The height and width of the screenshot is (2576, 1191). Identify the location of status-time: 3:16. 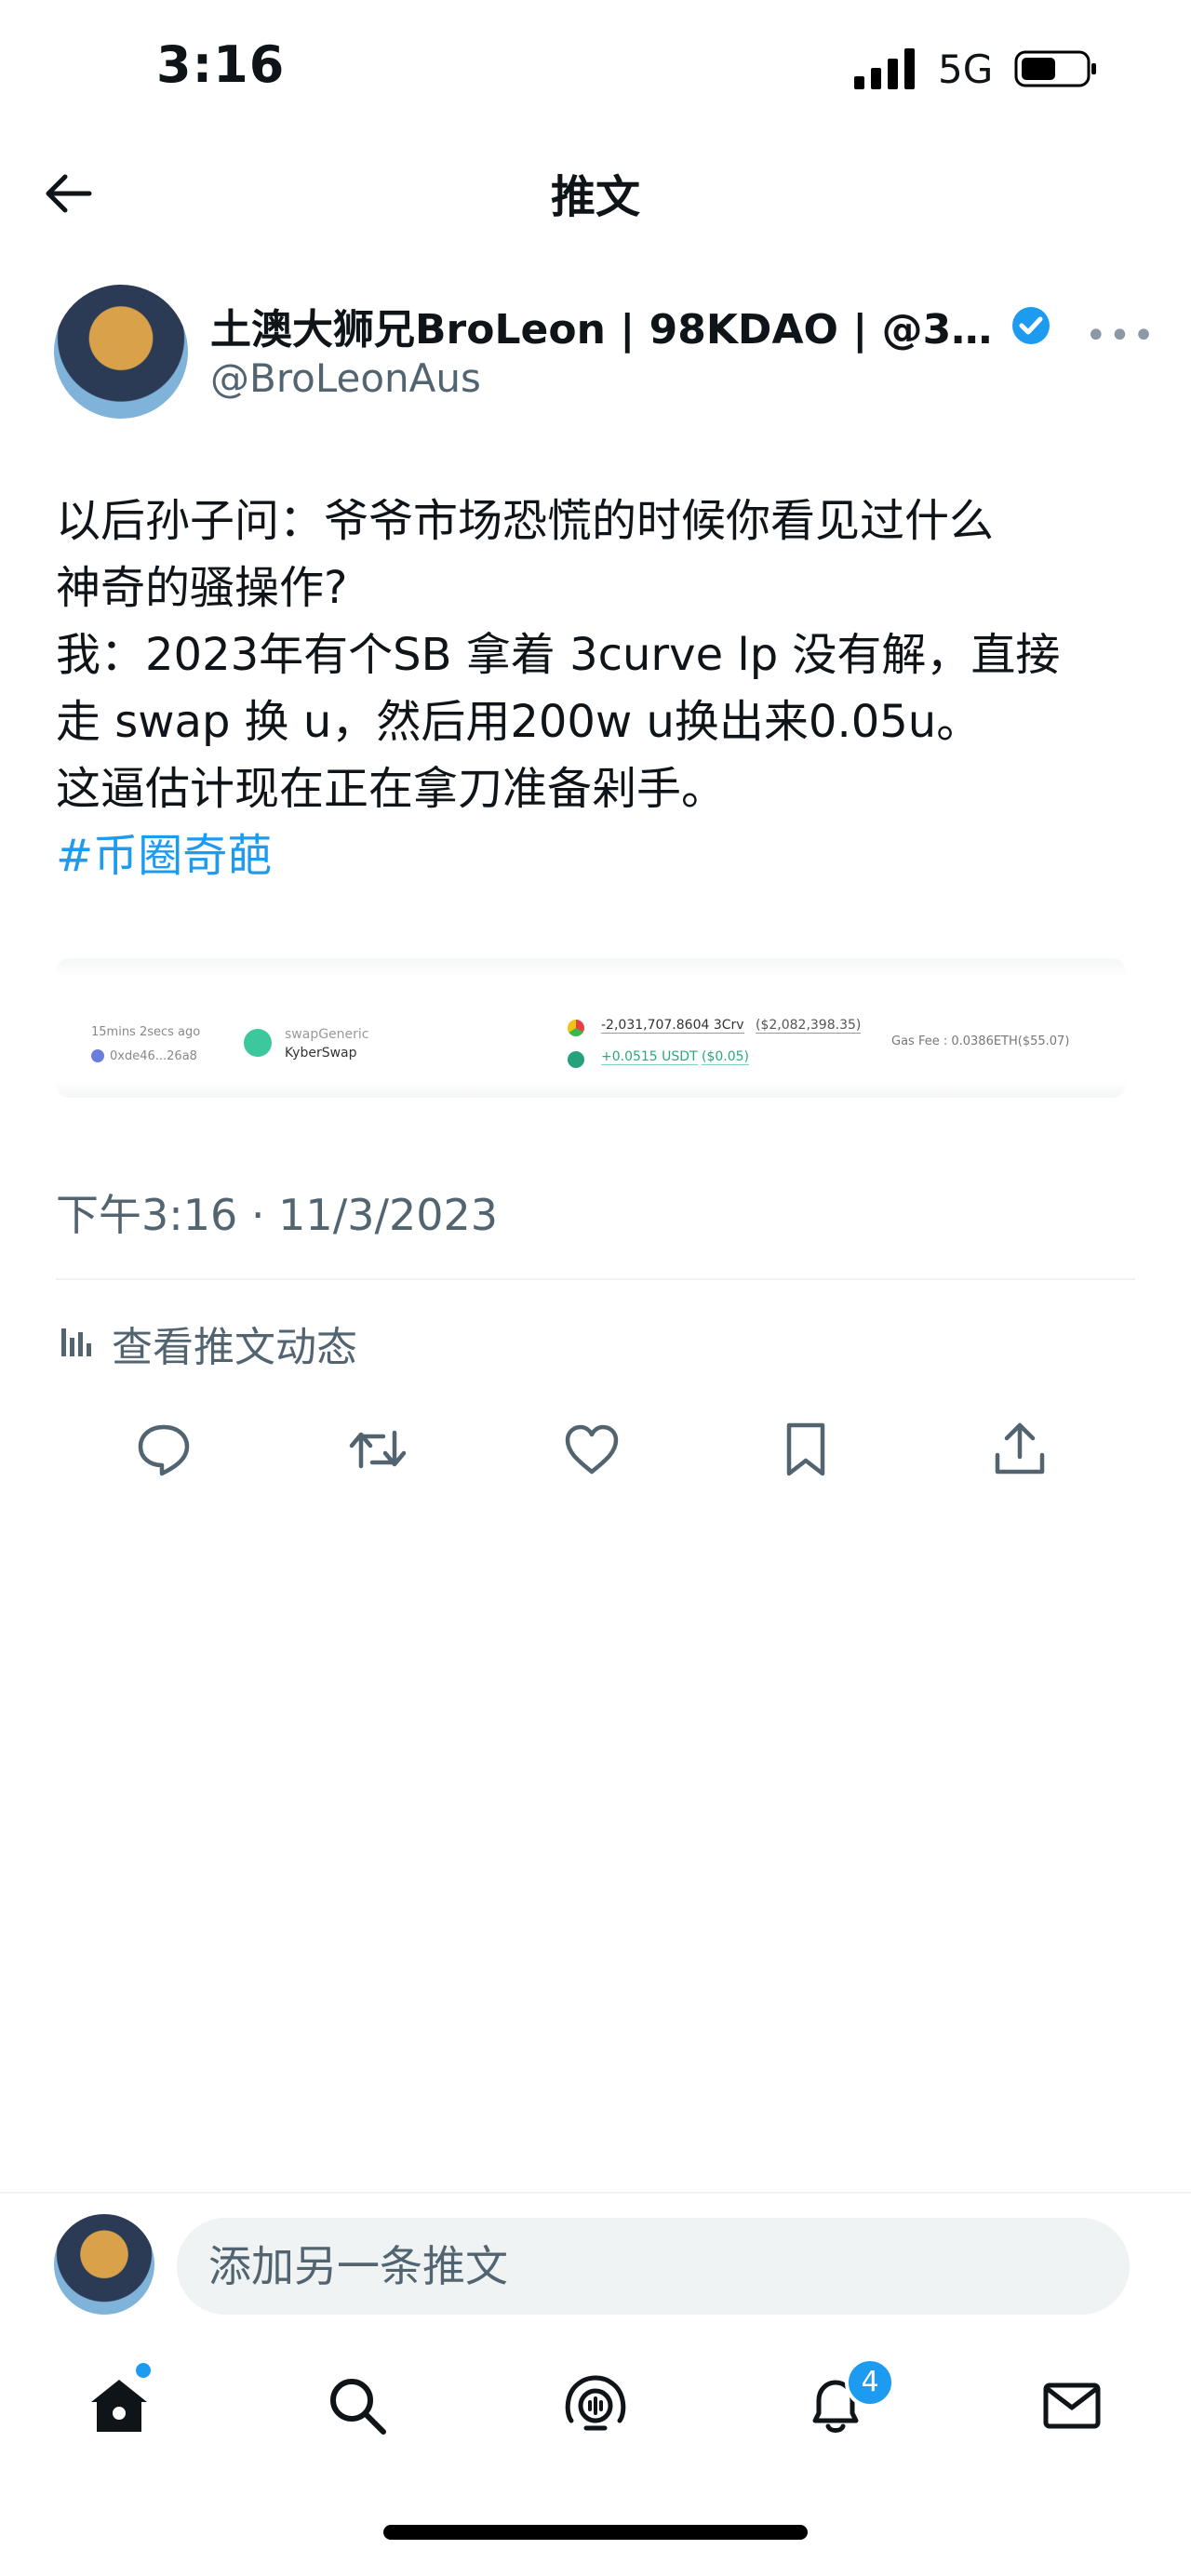
(221, 64).